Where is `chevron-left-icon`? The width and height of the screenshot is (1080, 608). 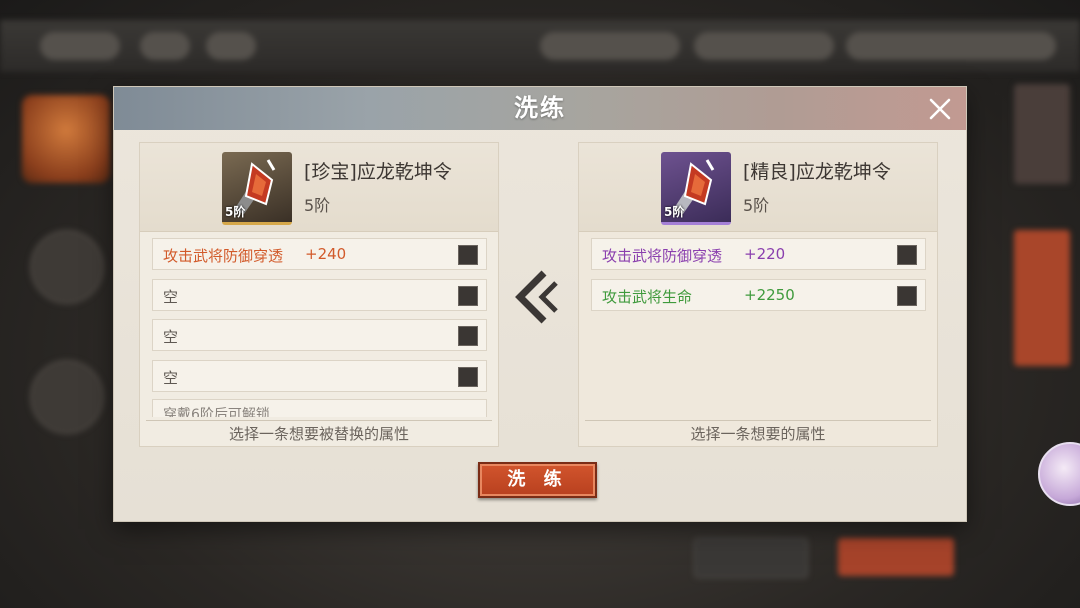 chevron-left-icon is located at coordinates (536, 297).